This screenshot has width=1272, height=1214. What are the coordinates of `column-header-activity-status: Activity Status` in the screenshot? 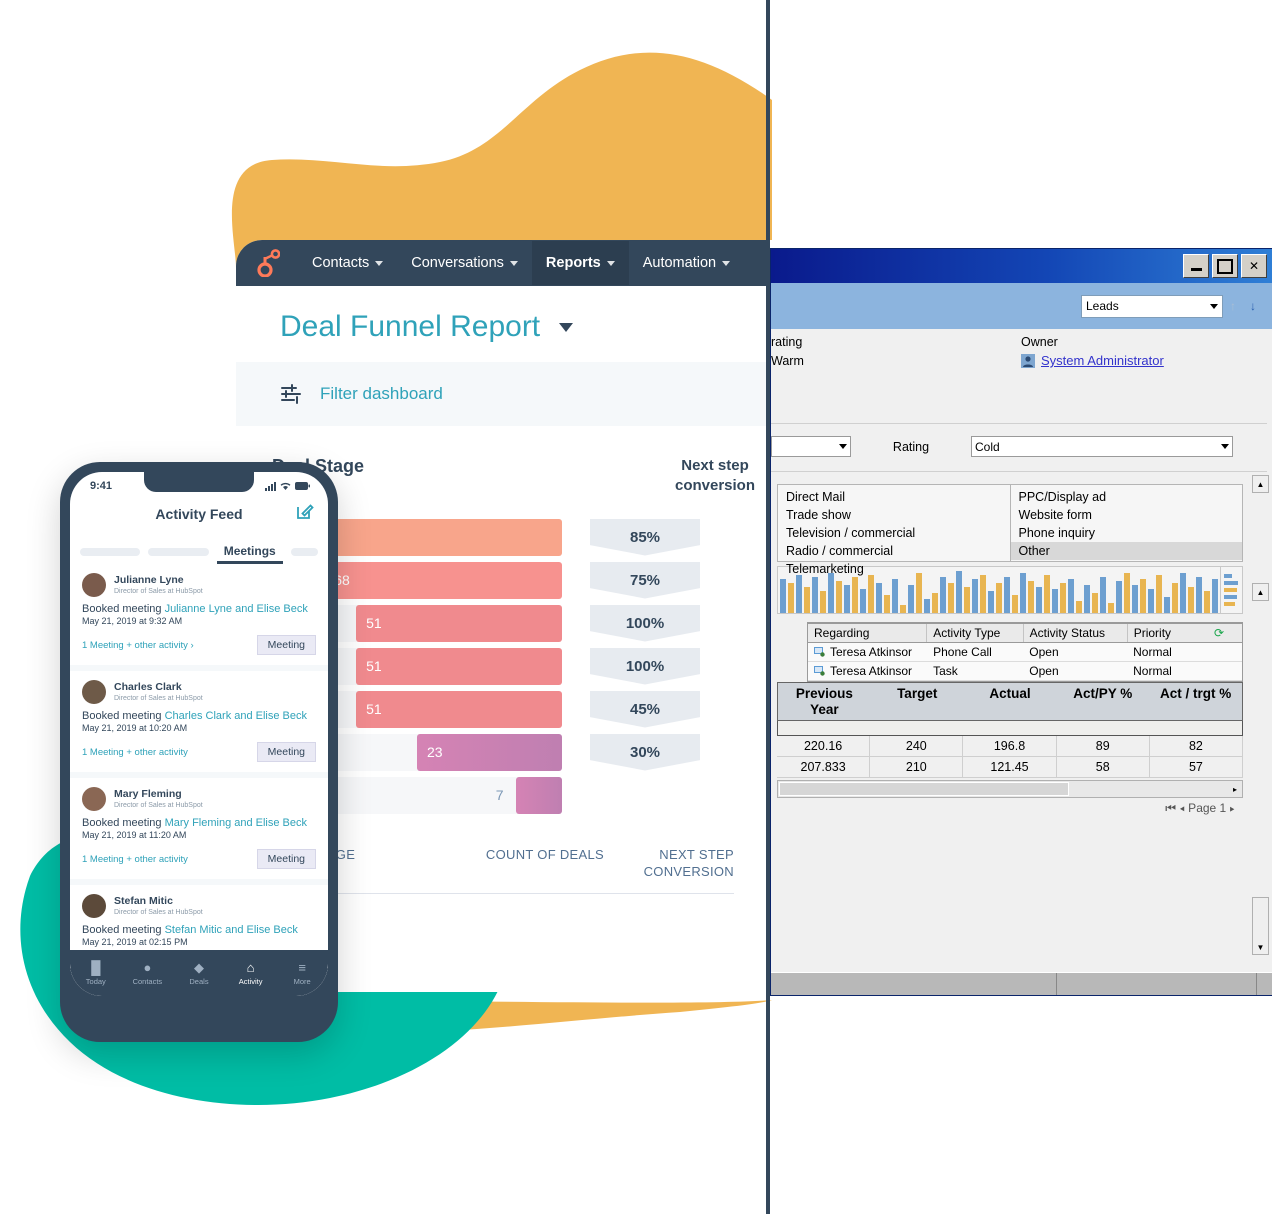 It's located at (1076, 633).